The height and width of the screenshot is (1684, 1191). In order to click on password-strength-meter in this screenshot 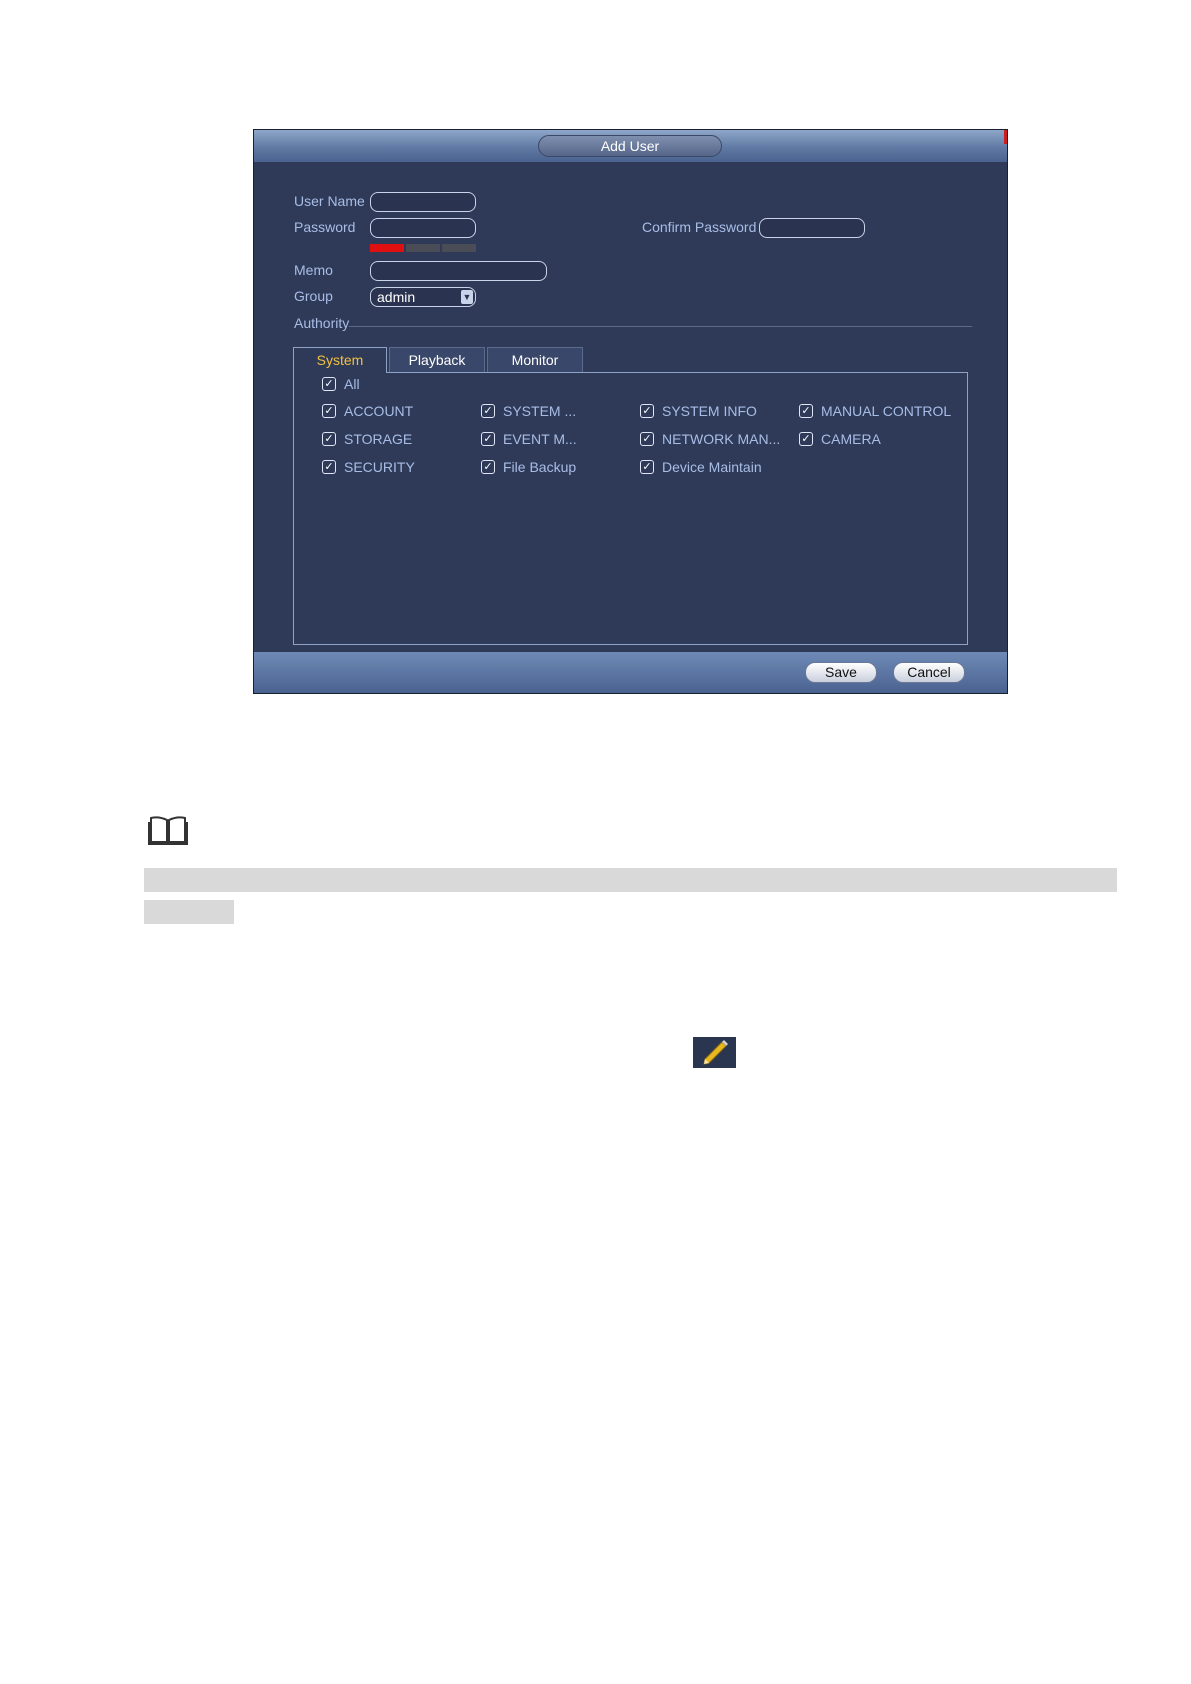, I will do `click(423, 248)`.